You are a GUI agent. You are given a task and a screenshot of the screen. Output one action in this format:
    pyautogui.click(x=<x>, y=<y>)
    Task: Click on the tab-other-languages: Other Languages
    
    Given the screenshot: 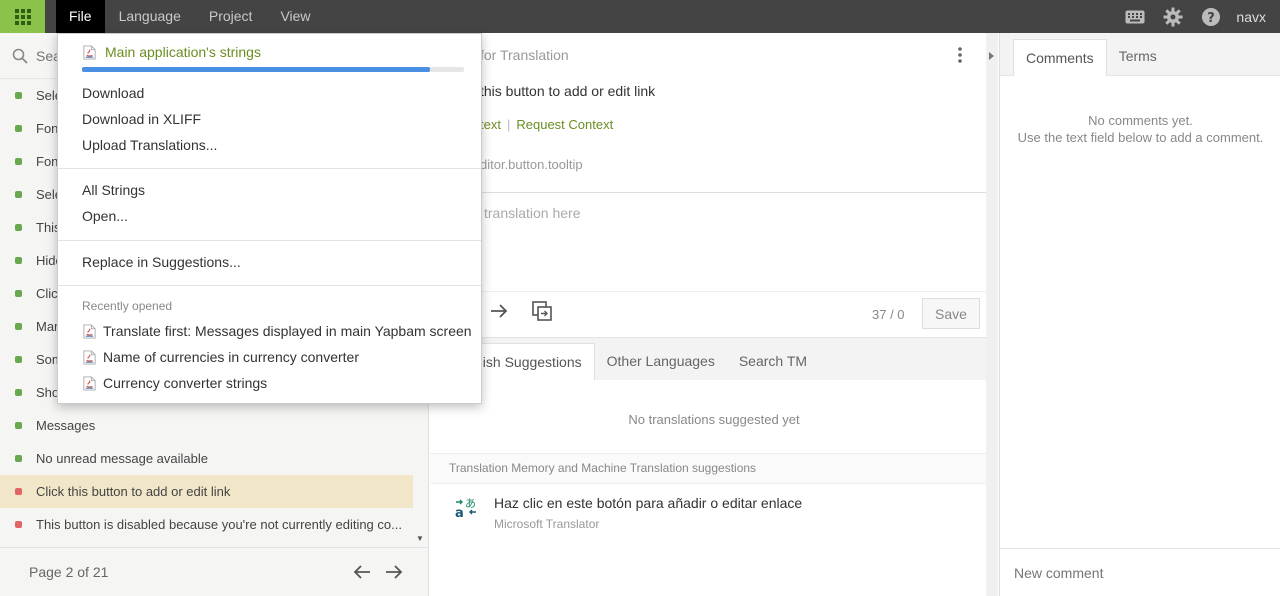 What is the action you would take?
    pyautogui.click(x=661, y=361)
    